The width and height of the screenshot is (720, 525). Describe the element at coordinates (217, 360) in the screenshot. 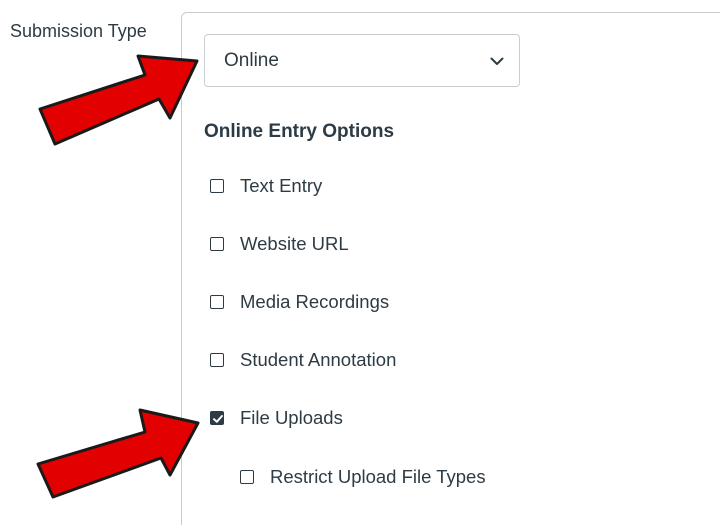

I see `checkbox-student-annotation` at that location.